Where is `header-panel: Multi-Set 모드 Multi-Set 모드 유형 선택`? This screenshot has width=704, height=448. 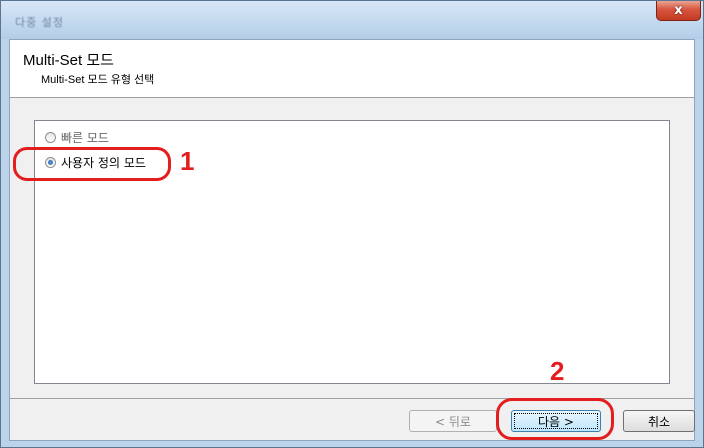 header-panel: Multi-Set 모드 Multi-Set 모드 유형 선택 is located at coordinates (352, 69).